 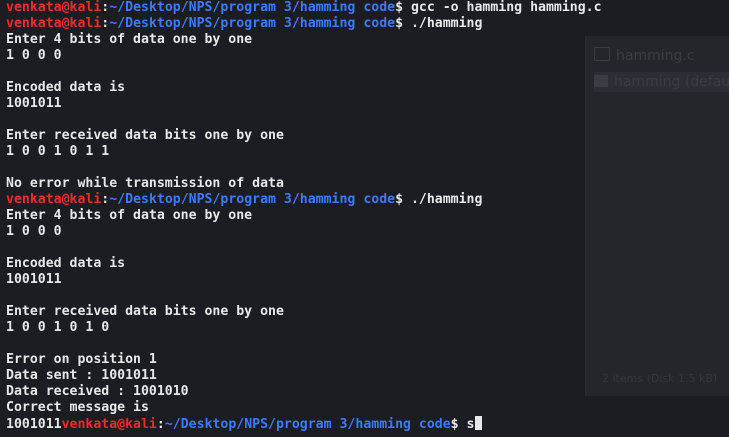 I want to click on output-line: 1 0 0 1 0 1 0, so click(x=58, y=327).